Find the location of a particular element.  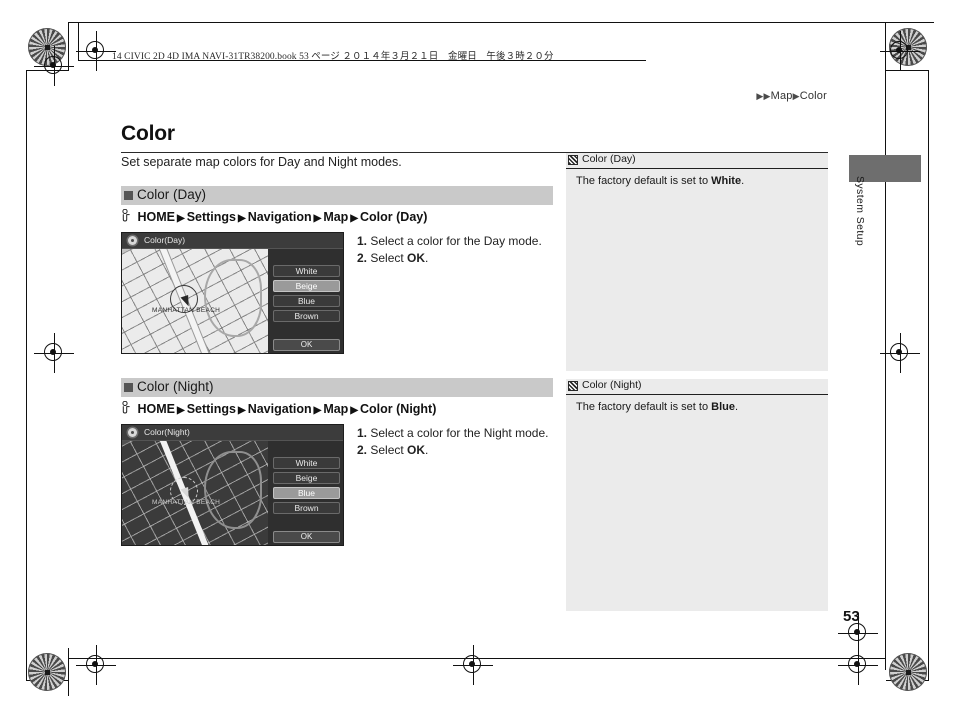

breadcrumb-arrow-icon: ▶▶ is located at coordinates (763, 96).